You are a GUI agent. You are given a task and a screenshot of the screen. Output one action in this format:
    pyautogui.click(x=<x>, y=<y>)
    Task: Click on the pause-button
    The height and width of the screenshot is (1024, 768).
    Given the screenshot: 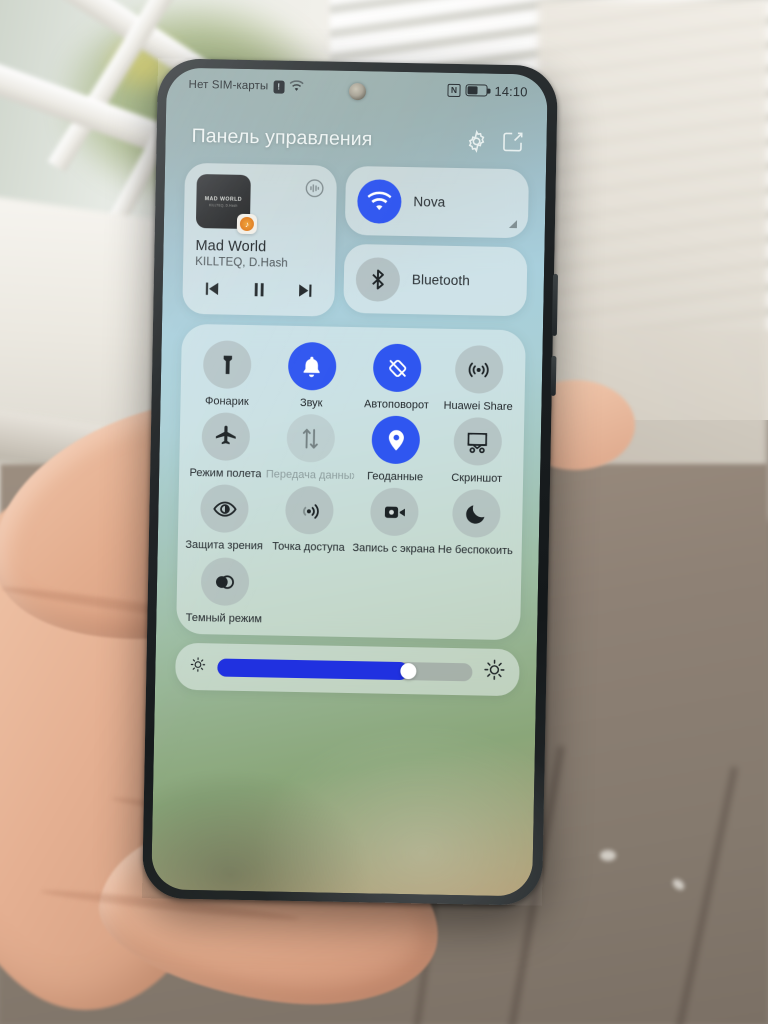 What is the action you would take?
    pyautogui.click(x=258, y=292)
    